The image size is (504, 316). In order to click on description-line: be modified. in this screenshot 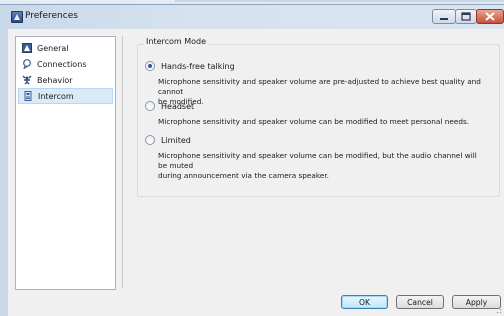, I will do `click(181, 101)`.